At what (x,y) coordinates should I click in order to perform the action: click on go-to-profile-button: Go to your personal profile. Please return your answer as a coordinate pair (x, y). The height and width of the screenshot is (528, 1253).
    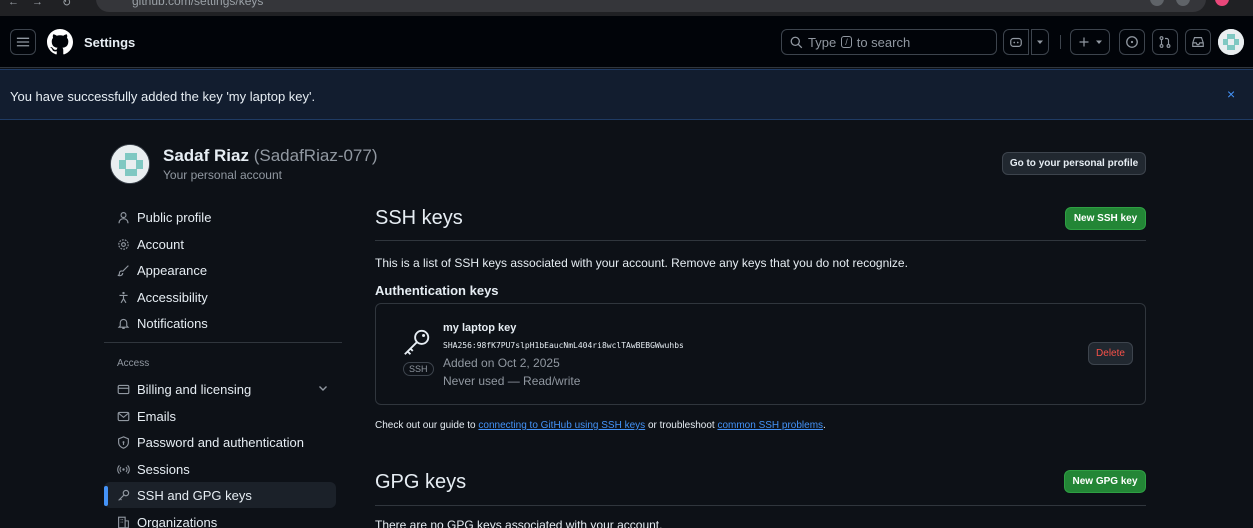
    Looking at the image, I should click on (1074, 163).